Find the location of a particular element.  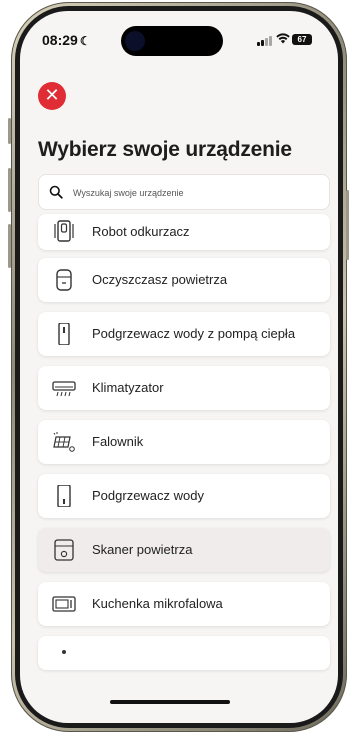

device-label: Podgrzewacz wody is located at coordinates (148, 495).